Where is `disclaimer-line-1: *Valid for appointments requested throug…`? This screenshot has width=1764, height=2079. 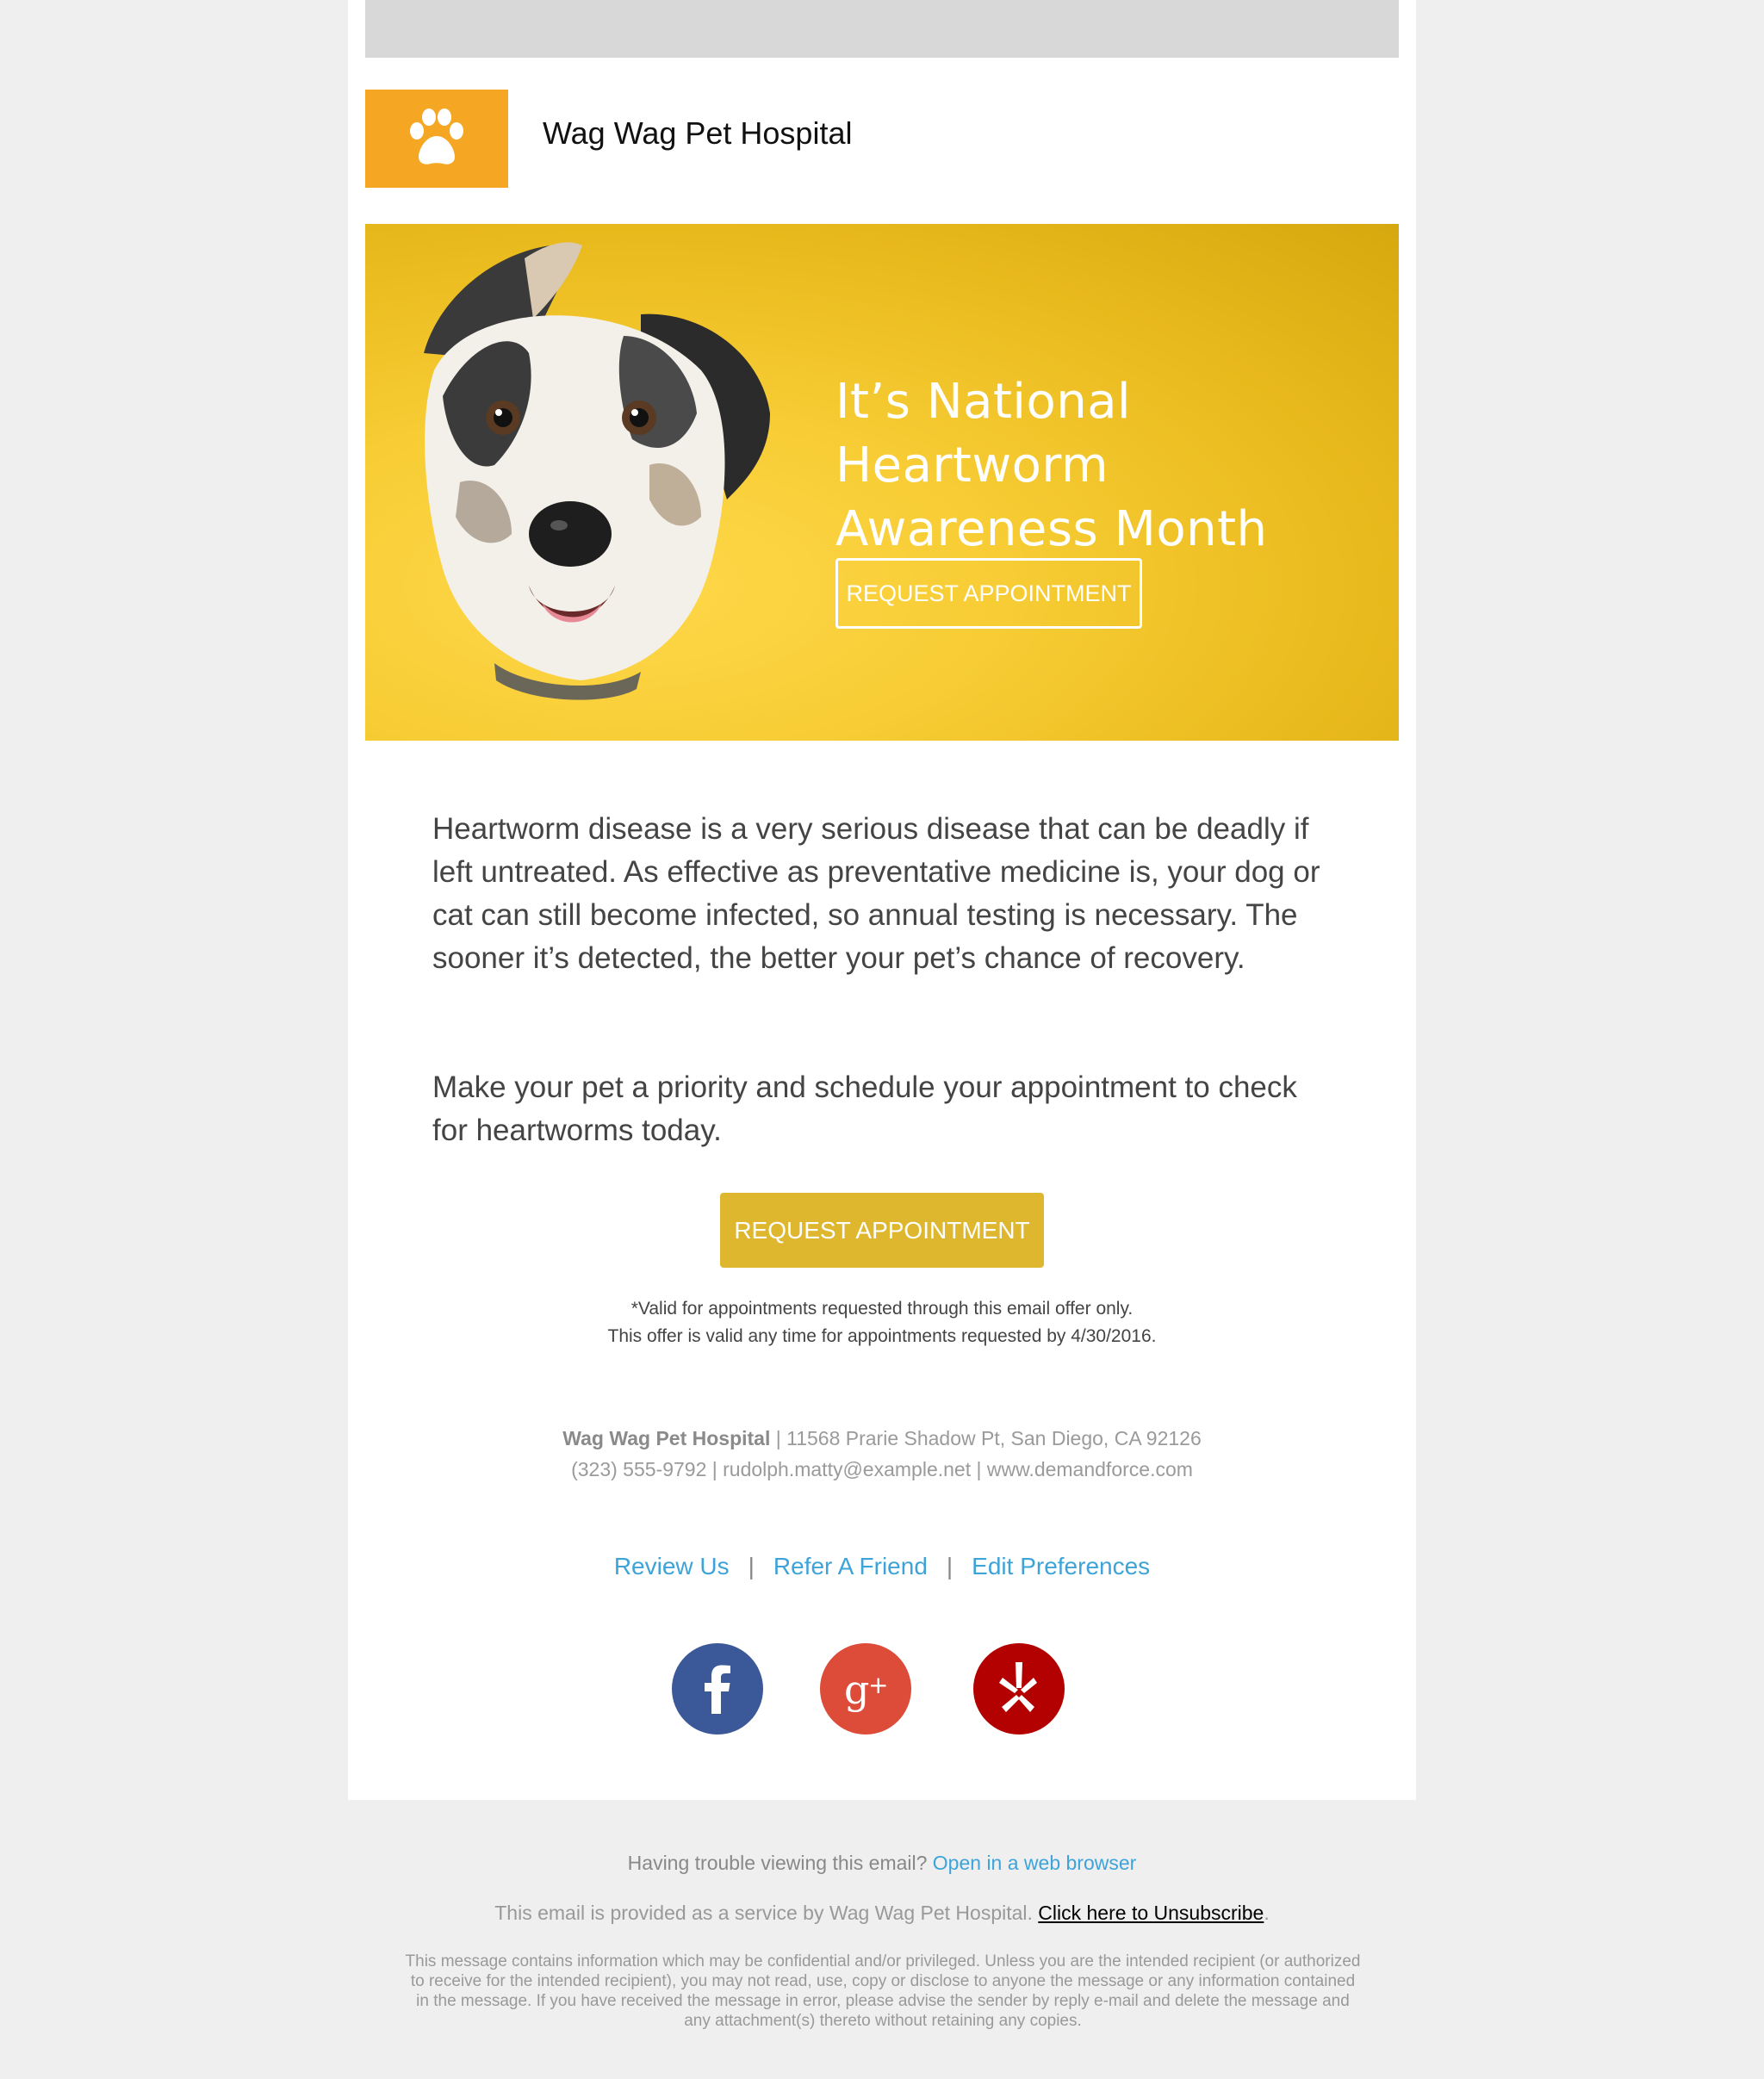 disclaimer-line-1: *Valid for appointments requested throug… is located at coordinates (882, 1309).